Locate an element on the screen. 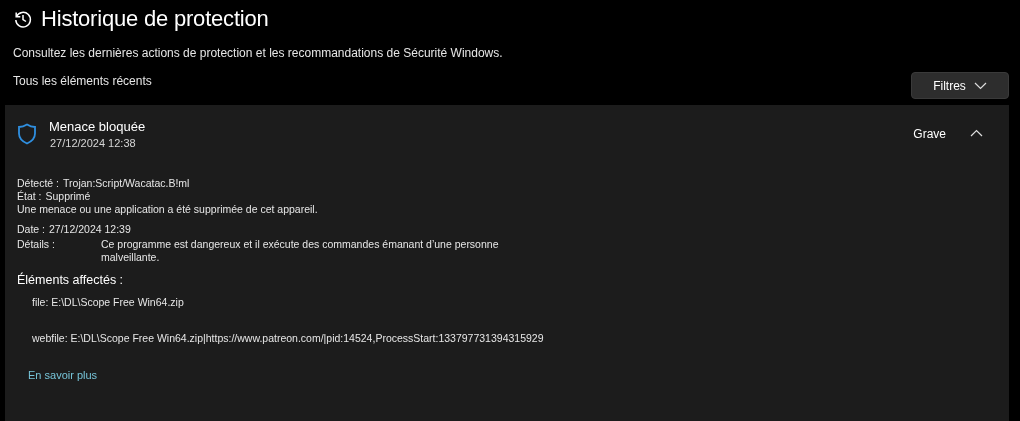  history-icon is located at coordinates (23, 19).